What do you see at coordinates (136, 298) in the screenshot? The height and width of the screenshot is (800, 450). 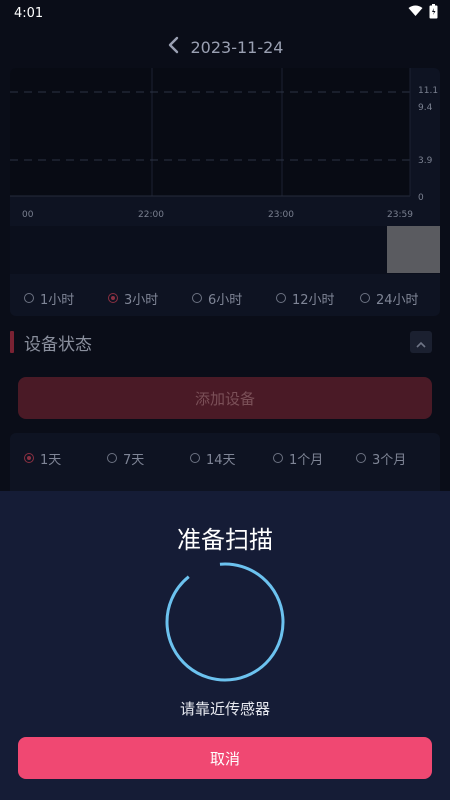 I see `range-option-3h: 3小时` at bounding box center [136, 298].